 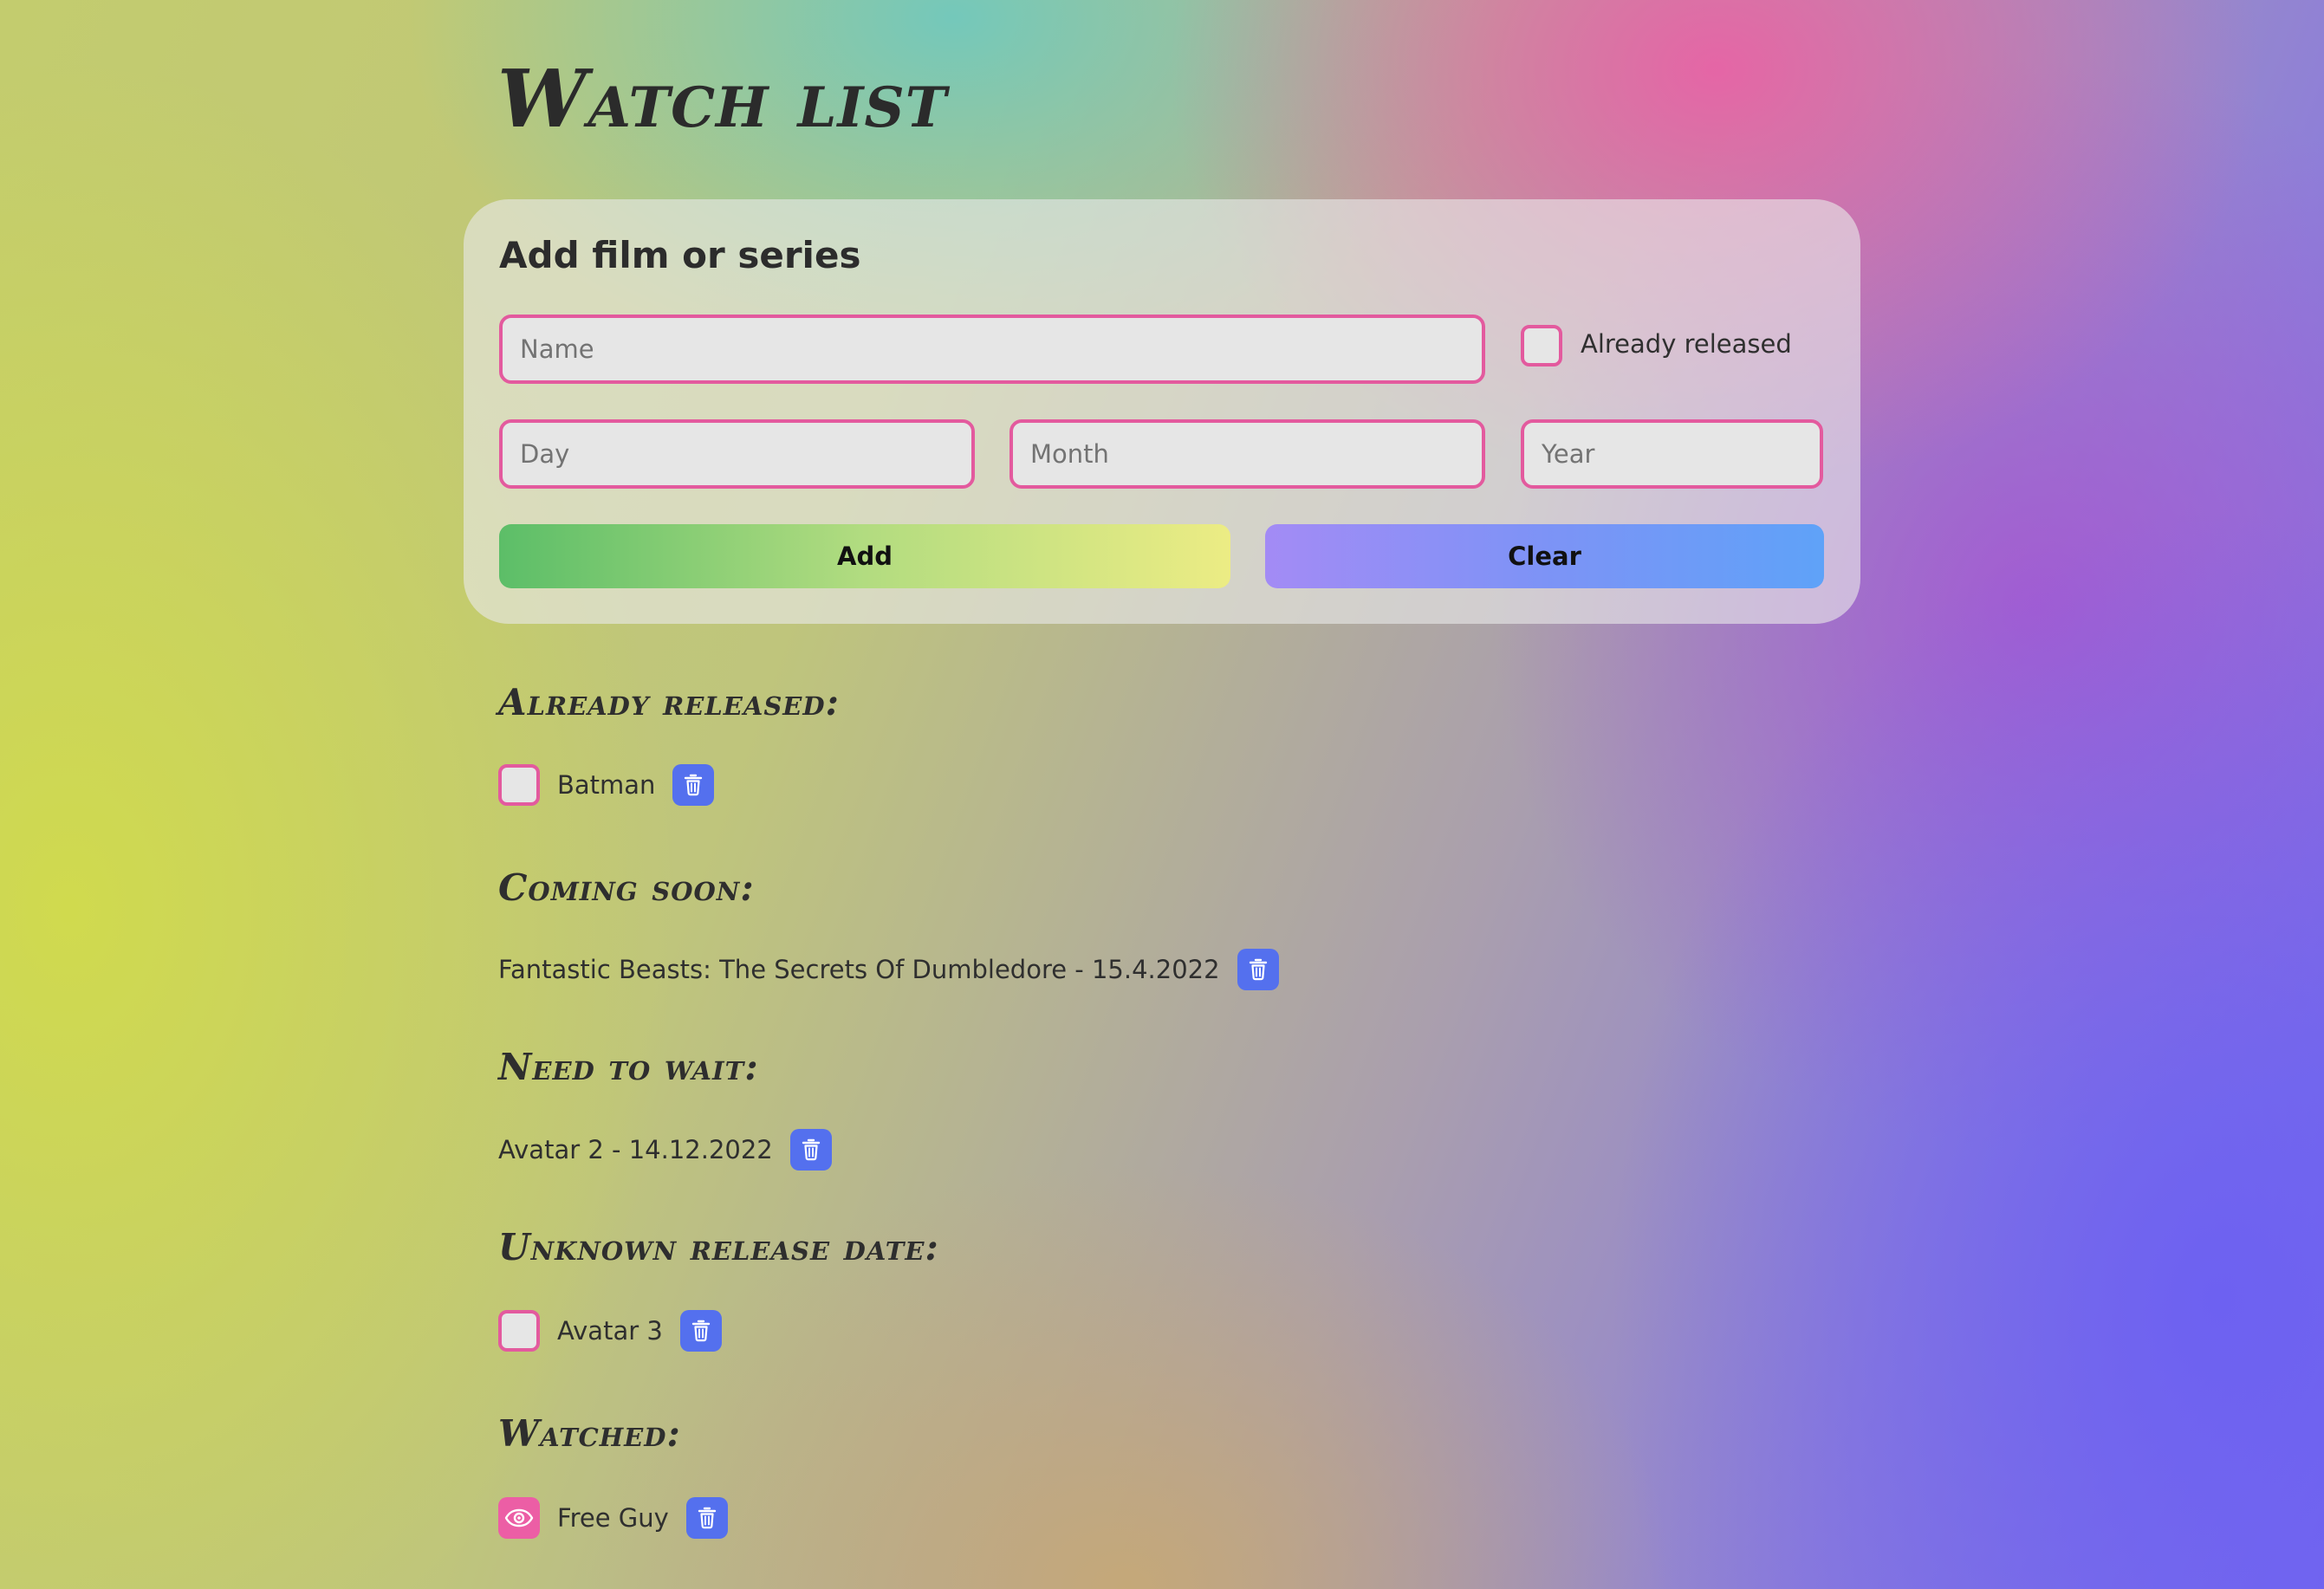 I want to click on year-input, so click(x=1672, y=454).